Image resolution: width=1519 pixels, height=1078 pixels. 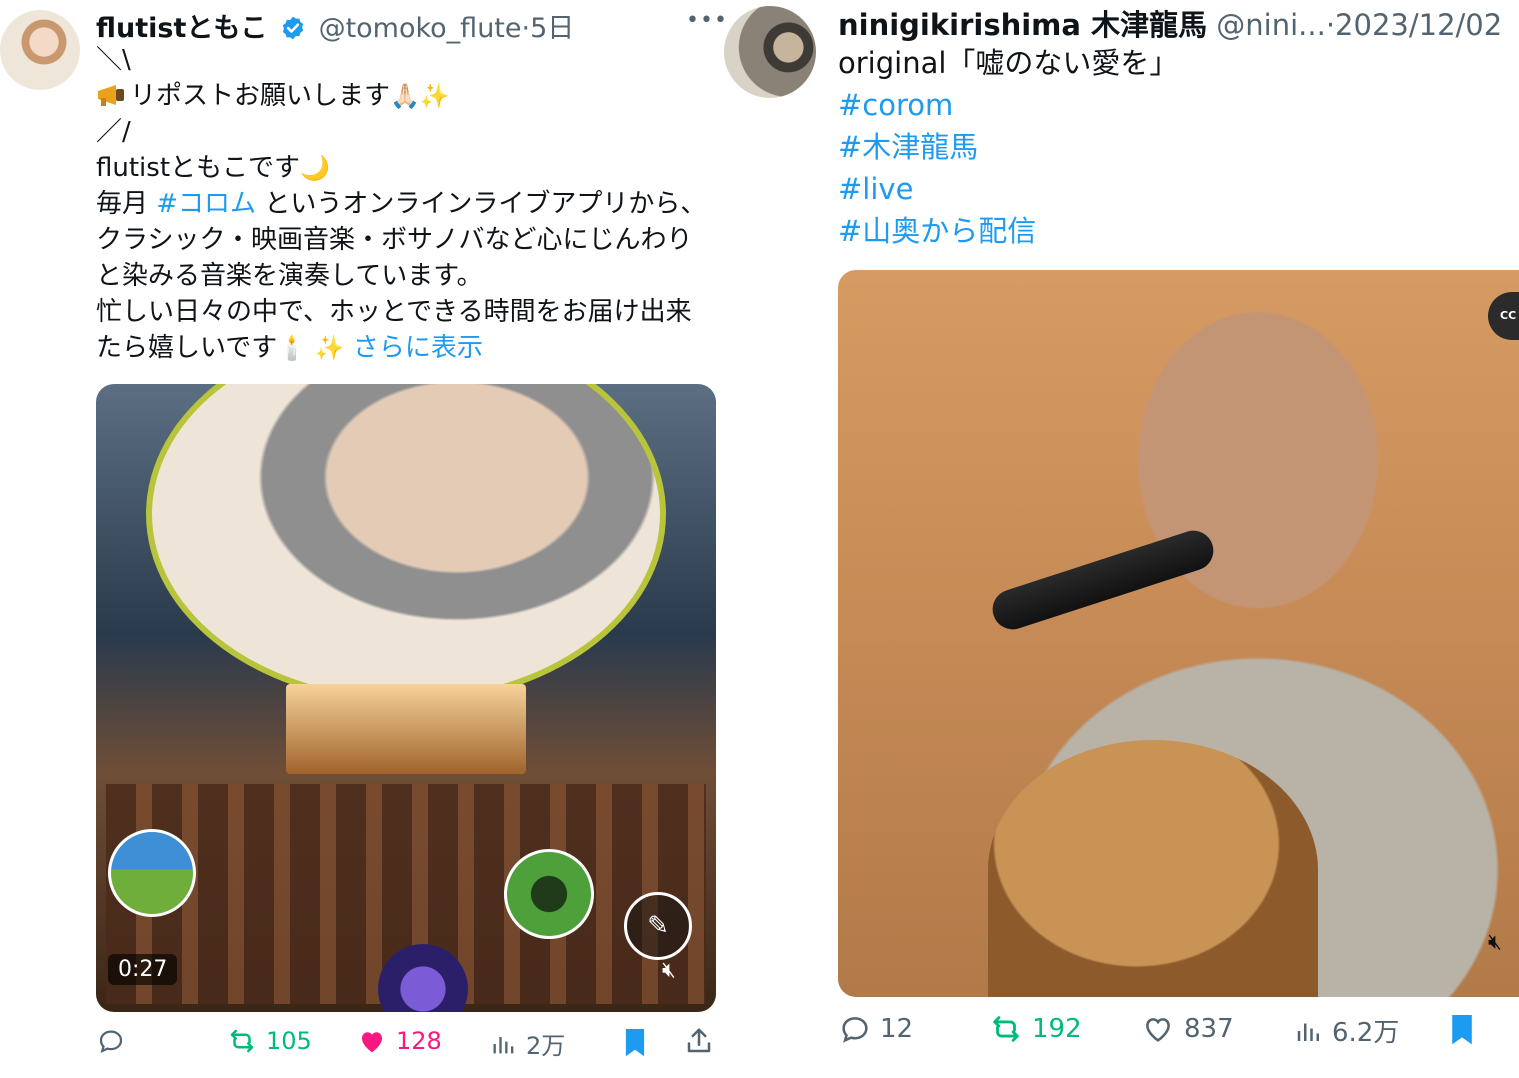 I want to click on tweet-header: ninigikirishima 木津龍馬 @nini...·2023/12/02, so click(x=1170, y=23).